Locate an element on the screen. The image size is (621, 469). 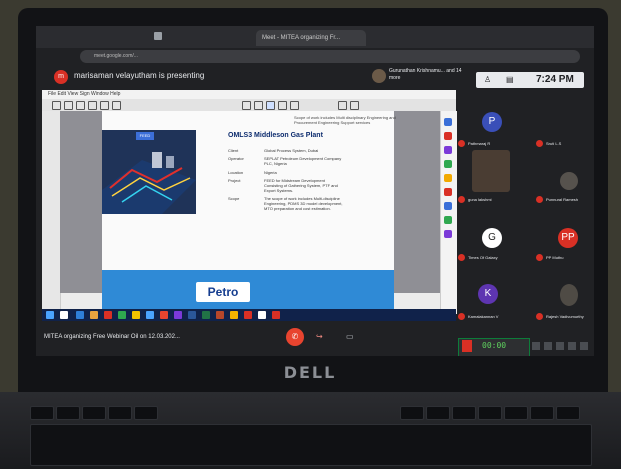
people-icon: ♙ is located at coordinates (487, 79).